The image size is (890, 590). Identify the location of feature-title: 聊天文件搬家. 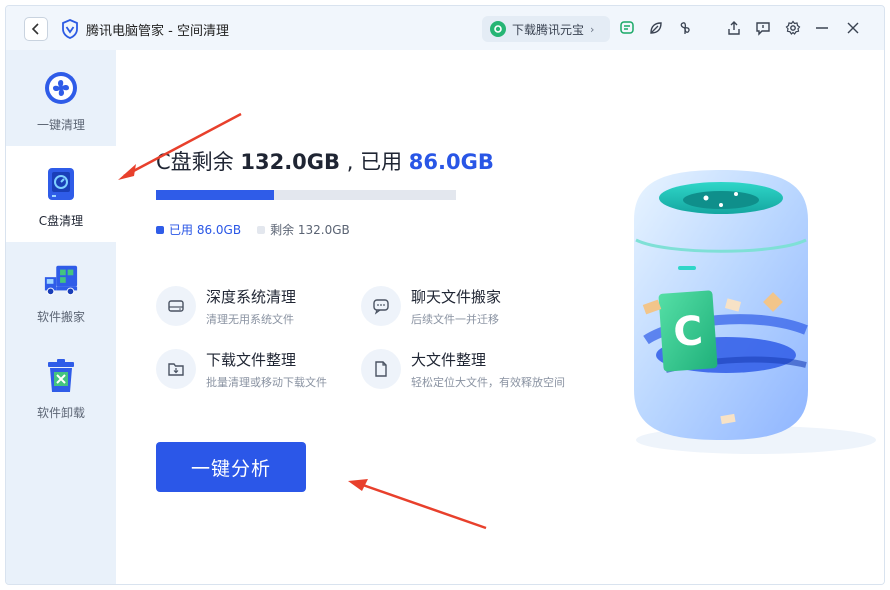
(456, 297).